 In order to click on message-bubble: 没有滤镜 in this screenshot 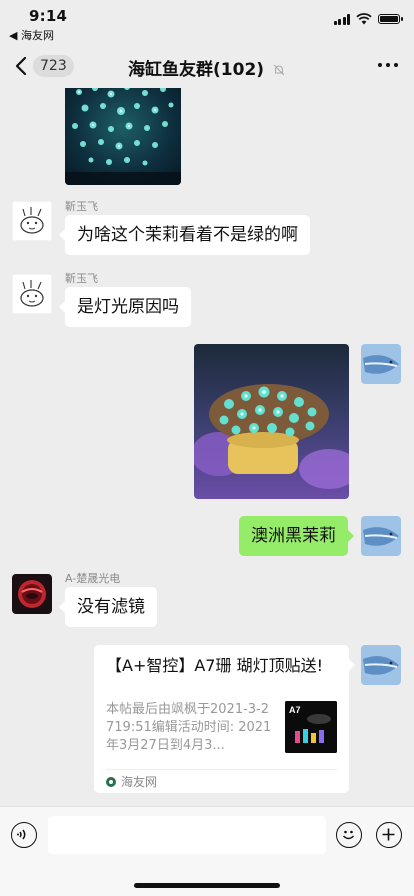, I will do `click(108, 607)`.